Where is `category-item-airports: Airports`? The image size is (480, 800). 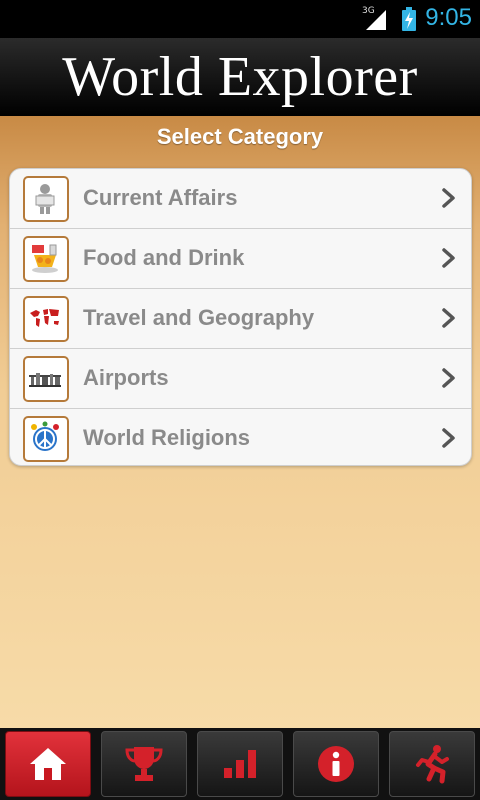
category-item-airports: Airports is located at coordinates (240, 379).